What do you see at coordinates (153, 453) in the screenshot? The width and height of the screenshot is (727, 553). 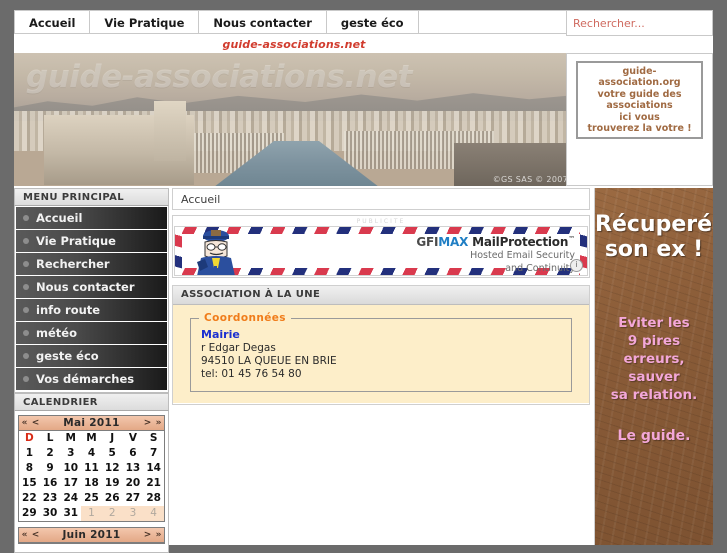 I see `calendar-day: 7` at bounding box center [153, 453].